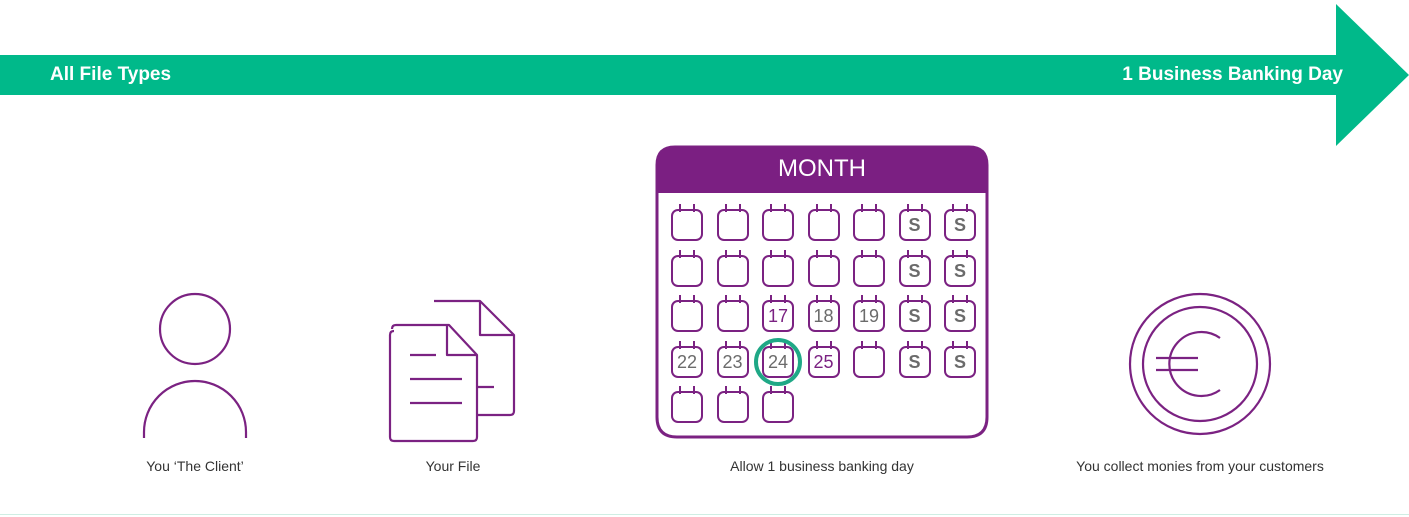  Describe the element at coordinates (195, 466) in the screenshot. I see `step-caption-client: You ‘The Client’` at that location.